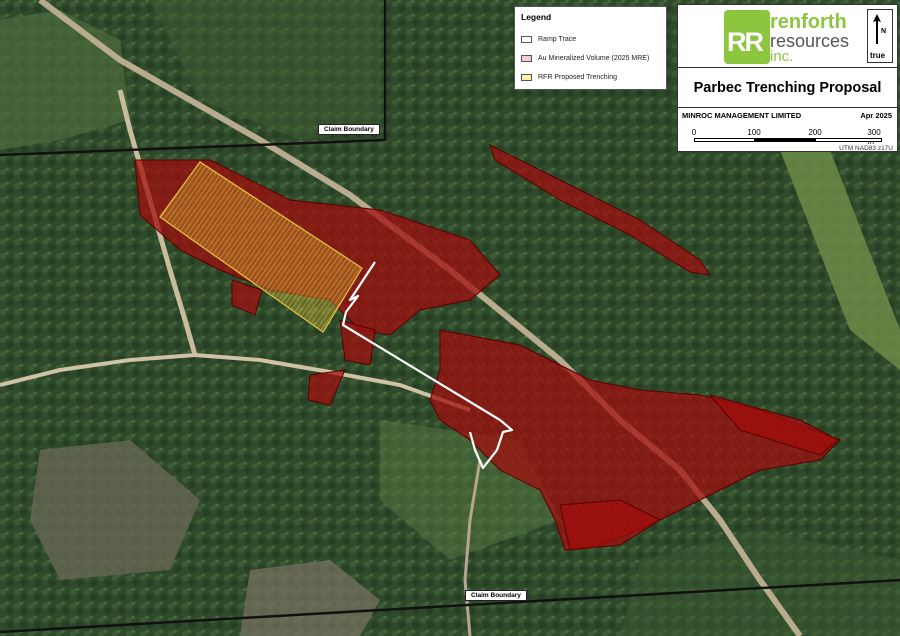  What do you see at coordinates (526, 77) in the screenshot?
I see `trench-swatch-icon` at bounding box center [526, 77].